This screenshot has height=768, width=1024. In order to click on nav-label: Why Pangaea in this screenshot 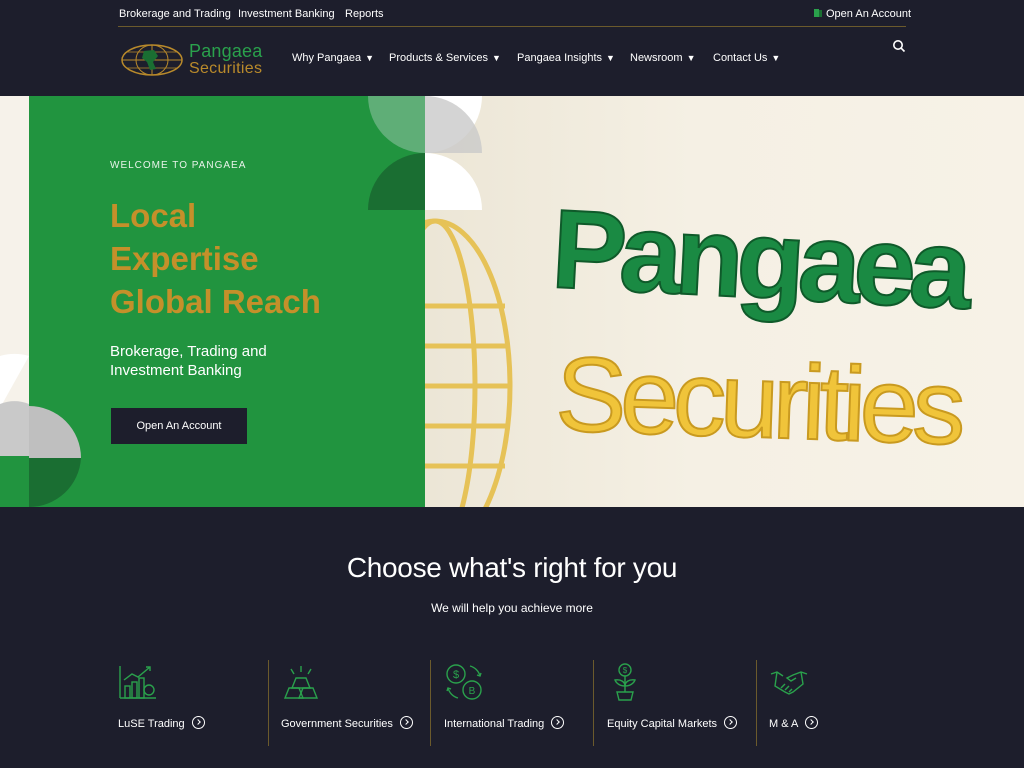, I will do `click(327, 58)`.